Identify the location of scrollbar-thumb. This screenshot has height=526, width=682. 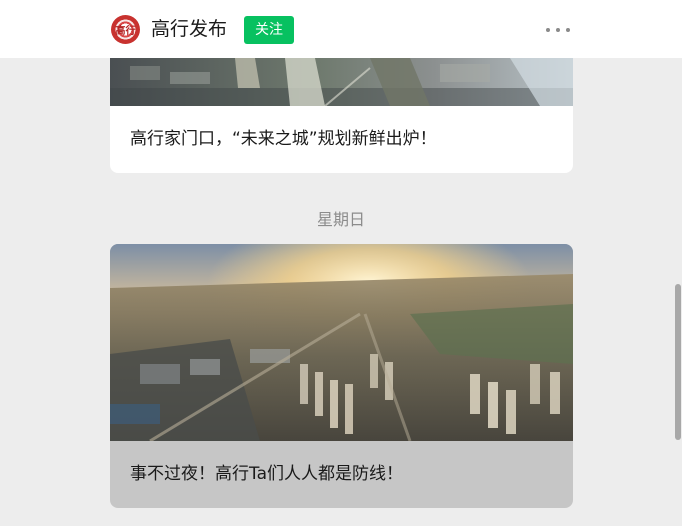
(678, 362).